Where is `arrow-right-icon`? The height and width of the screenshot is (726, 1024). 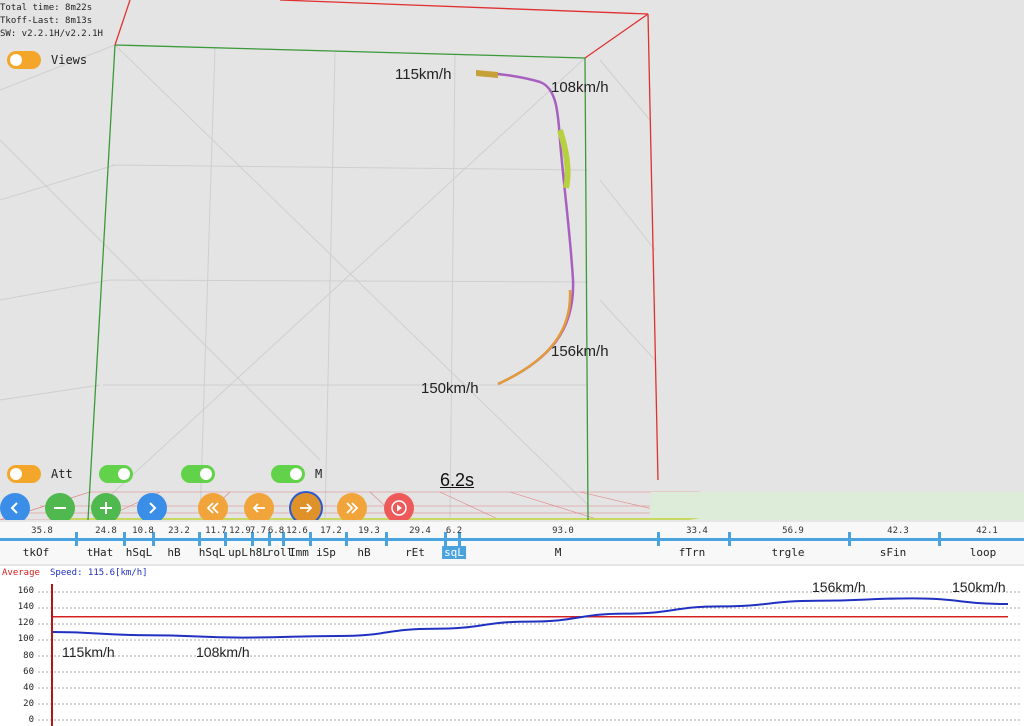
arrow-right-icon is located at coordinates (306, 506).